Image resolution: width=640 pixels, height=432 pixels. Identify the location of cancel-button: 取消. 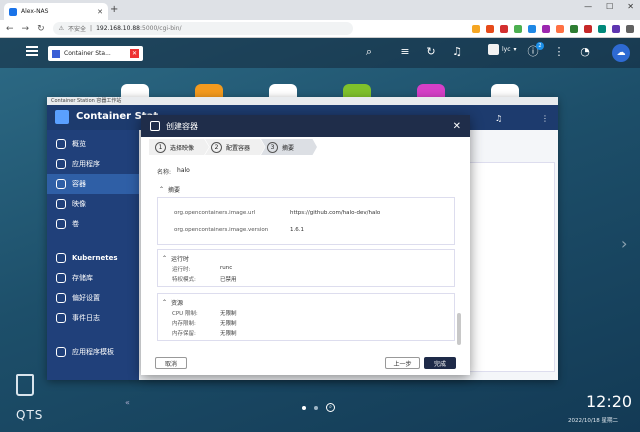
(171, 363).